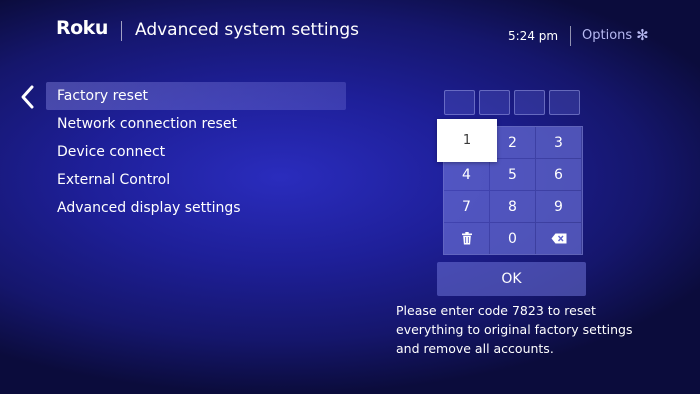  I want to click on key-7: 7, so click(466, 206).